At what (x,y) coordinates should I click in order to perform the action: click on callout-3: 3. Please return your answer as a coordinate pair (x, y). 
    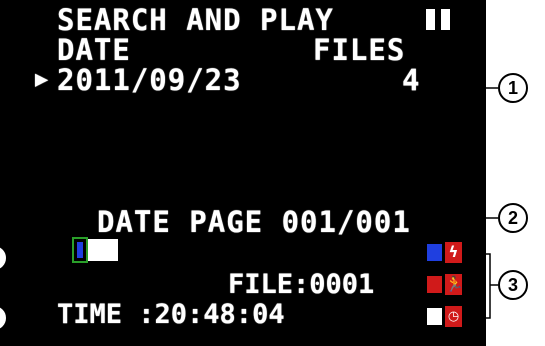
    Looking at the image, I should click on (513, 285).